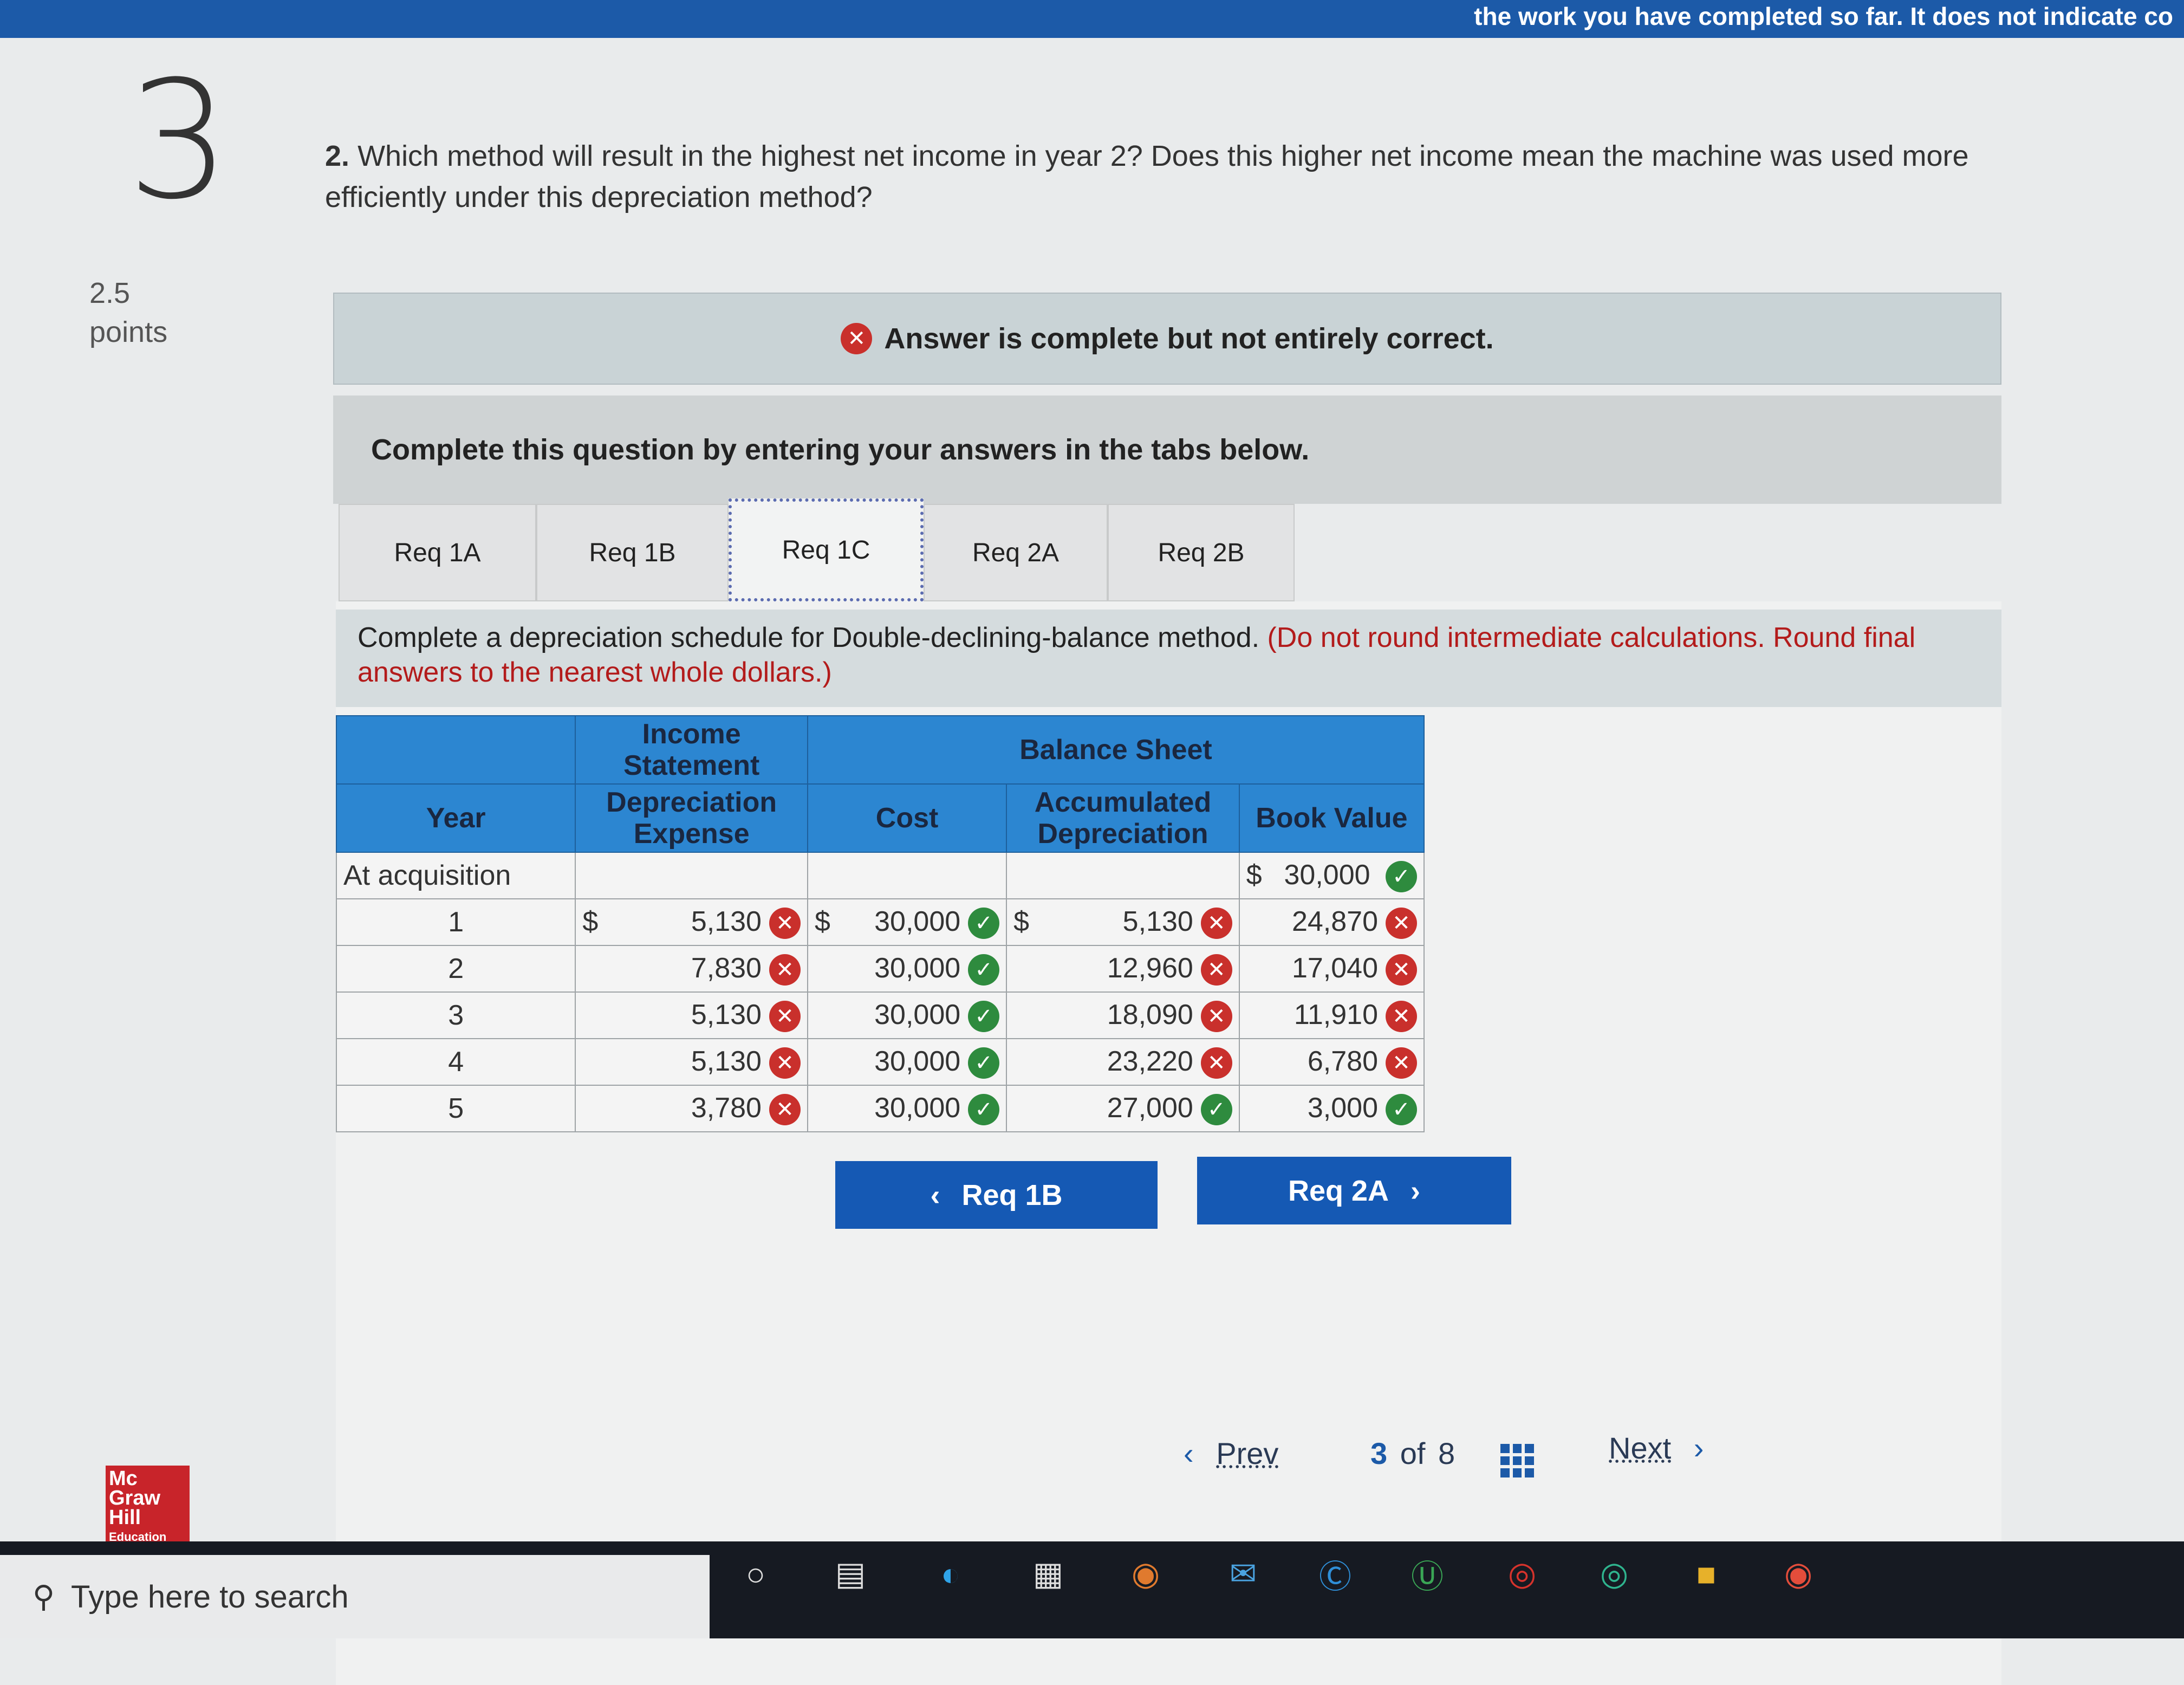 The image size is (2184, 1685). What do you see at coordinates (1331, 969) in the screenshot?
I see `book-input: 17,040 ✕` at bounding box center [1331, 969].